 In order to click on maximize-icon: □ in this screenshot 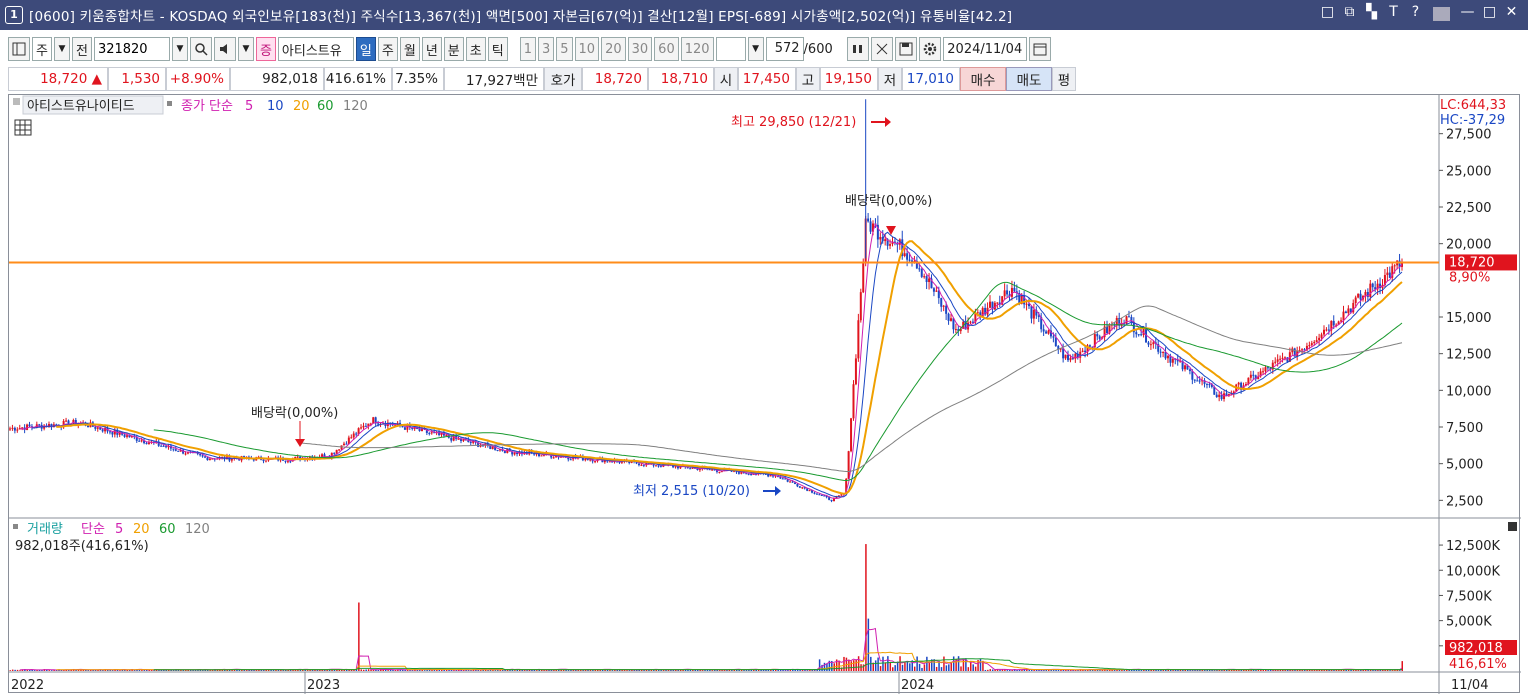, I will do `click(1489, 12)`.